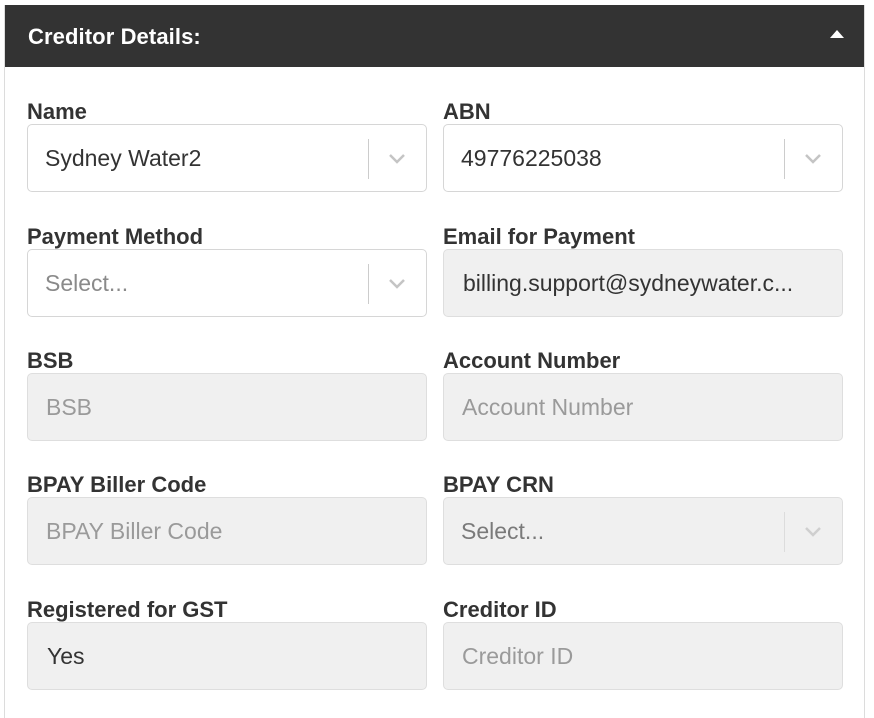  I want to click on abn-value: 49776225038, so click(531, 158).